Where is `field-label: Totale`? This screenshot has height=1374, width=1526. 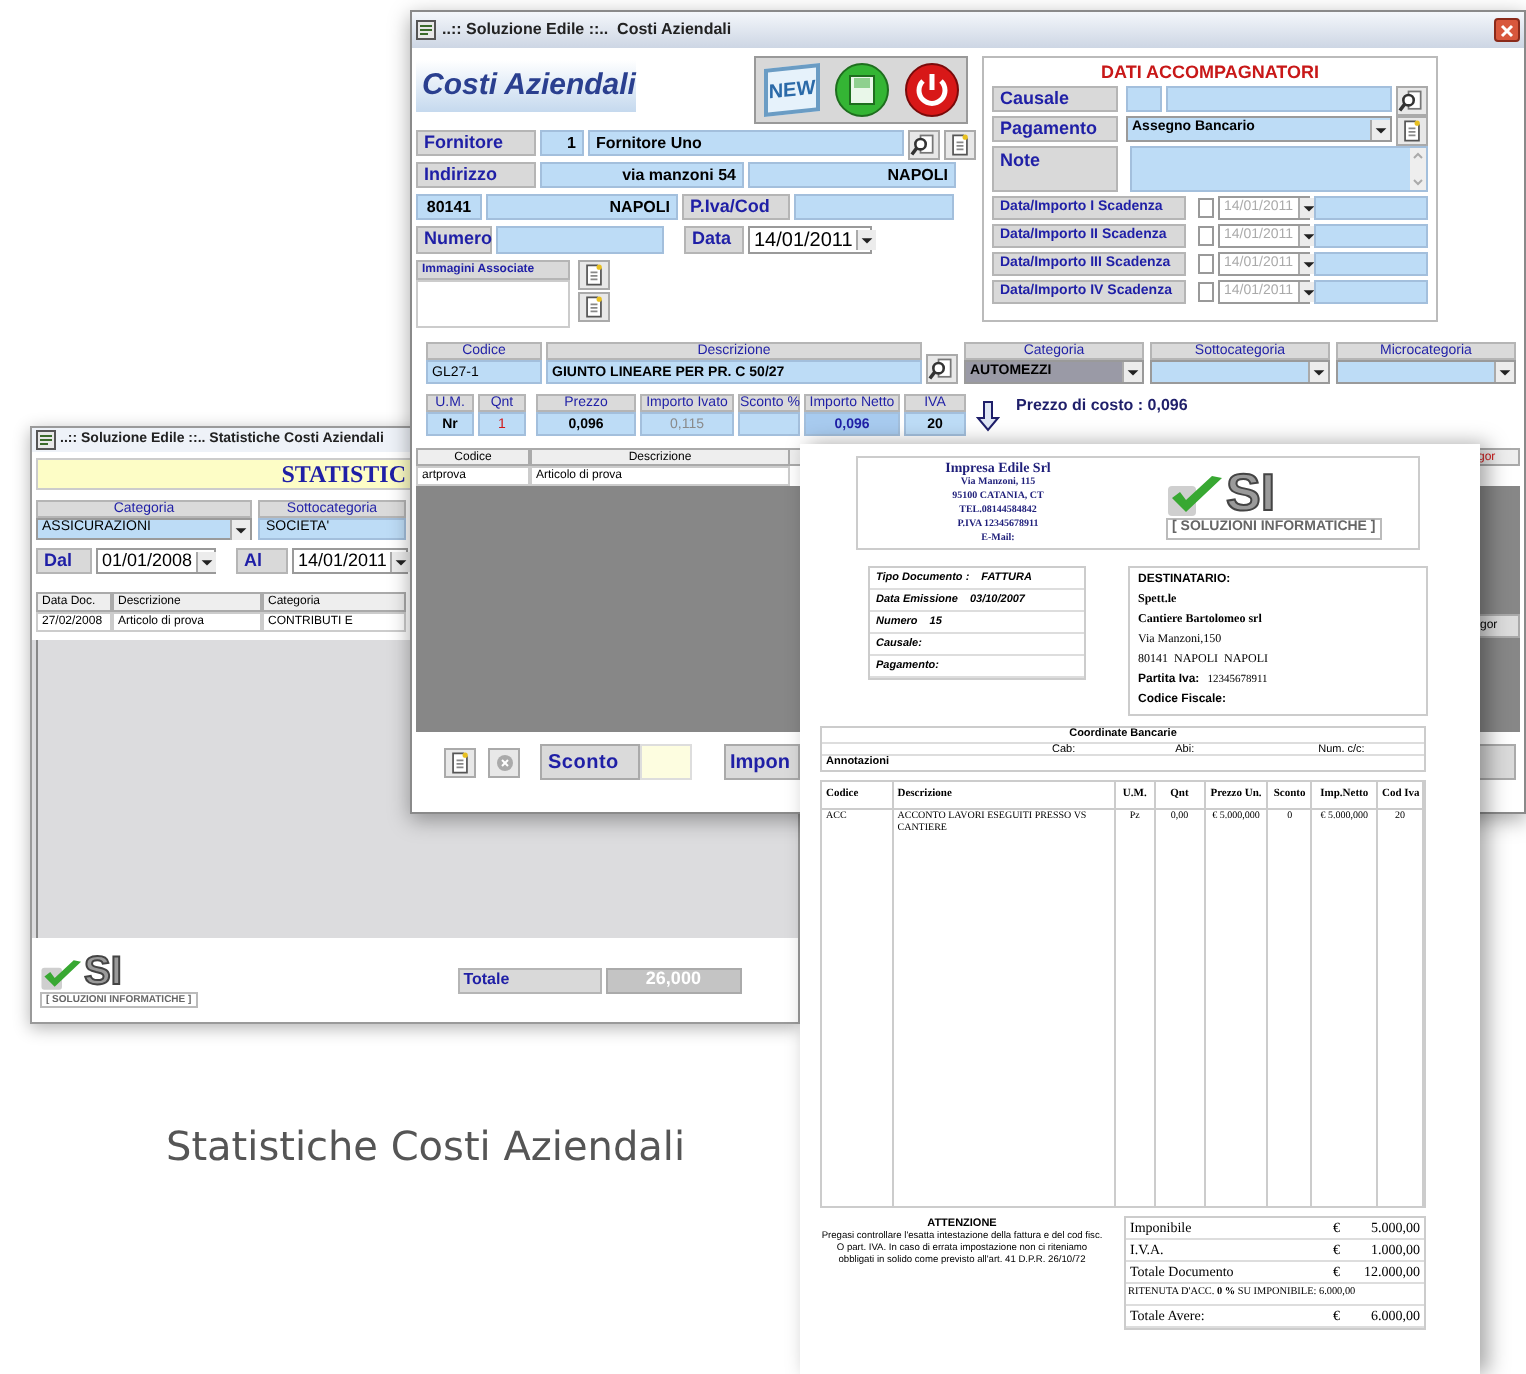 field-label: Totale is located at coordinates (529, 980).